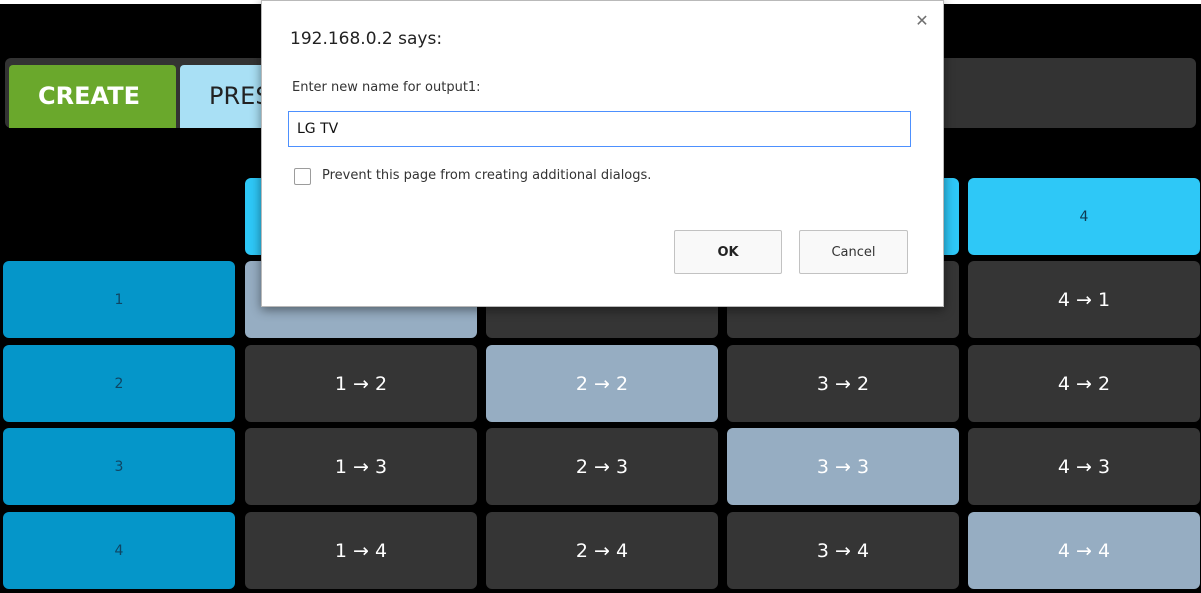  Describe the element at coordinates (1084, 550) in the screenshot. I see `route-cell-4-4: 4 → 4` at that location.